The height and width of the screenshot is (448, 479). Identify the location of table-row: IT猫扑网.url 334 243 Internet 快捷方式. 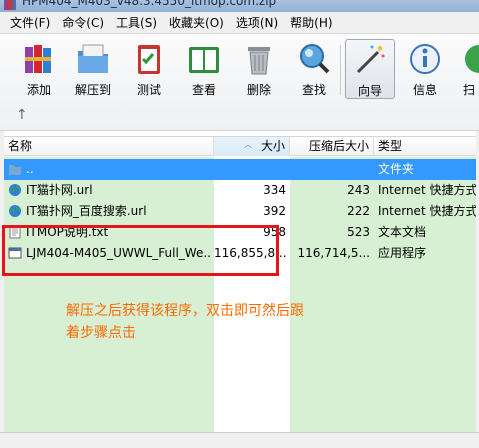
(240, 190).